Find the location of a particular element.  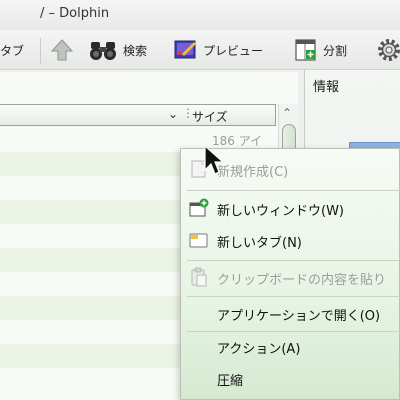

chevron-down-icon: ⌄ is located at coordinates (173, 114).